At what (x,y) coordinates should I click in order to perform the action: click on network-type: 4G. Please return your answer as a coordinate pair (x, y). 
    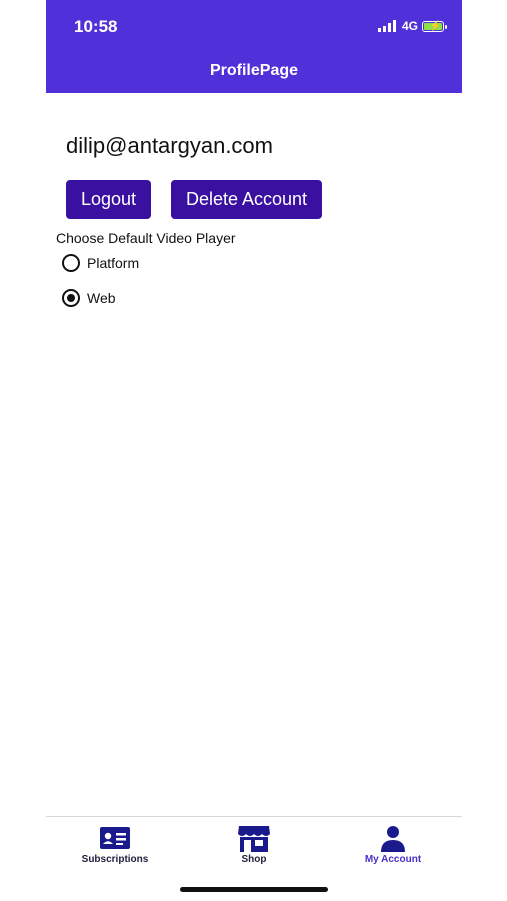
    Looking at the image, I should click on (409, 26).